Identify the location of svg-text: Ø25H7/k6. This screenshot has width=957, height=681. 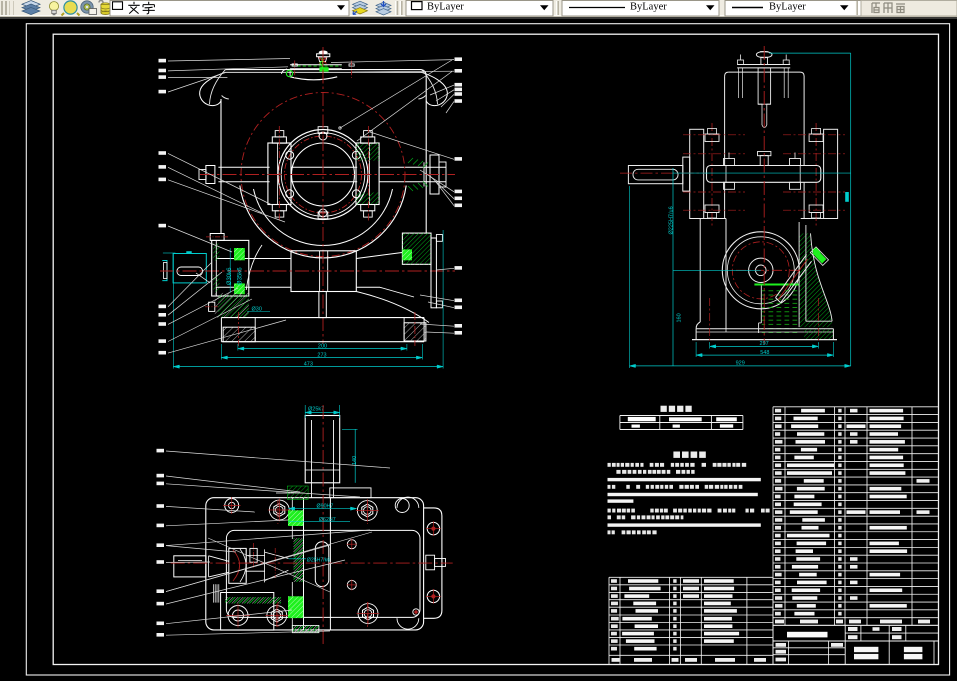
(318, 561).